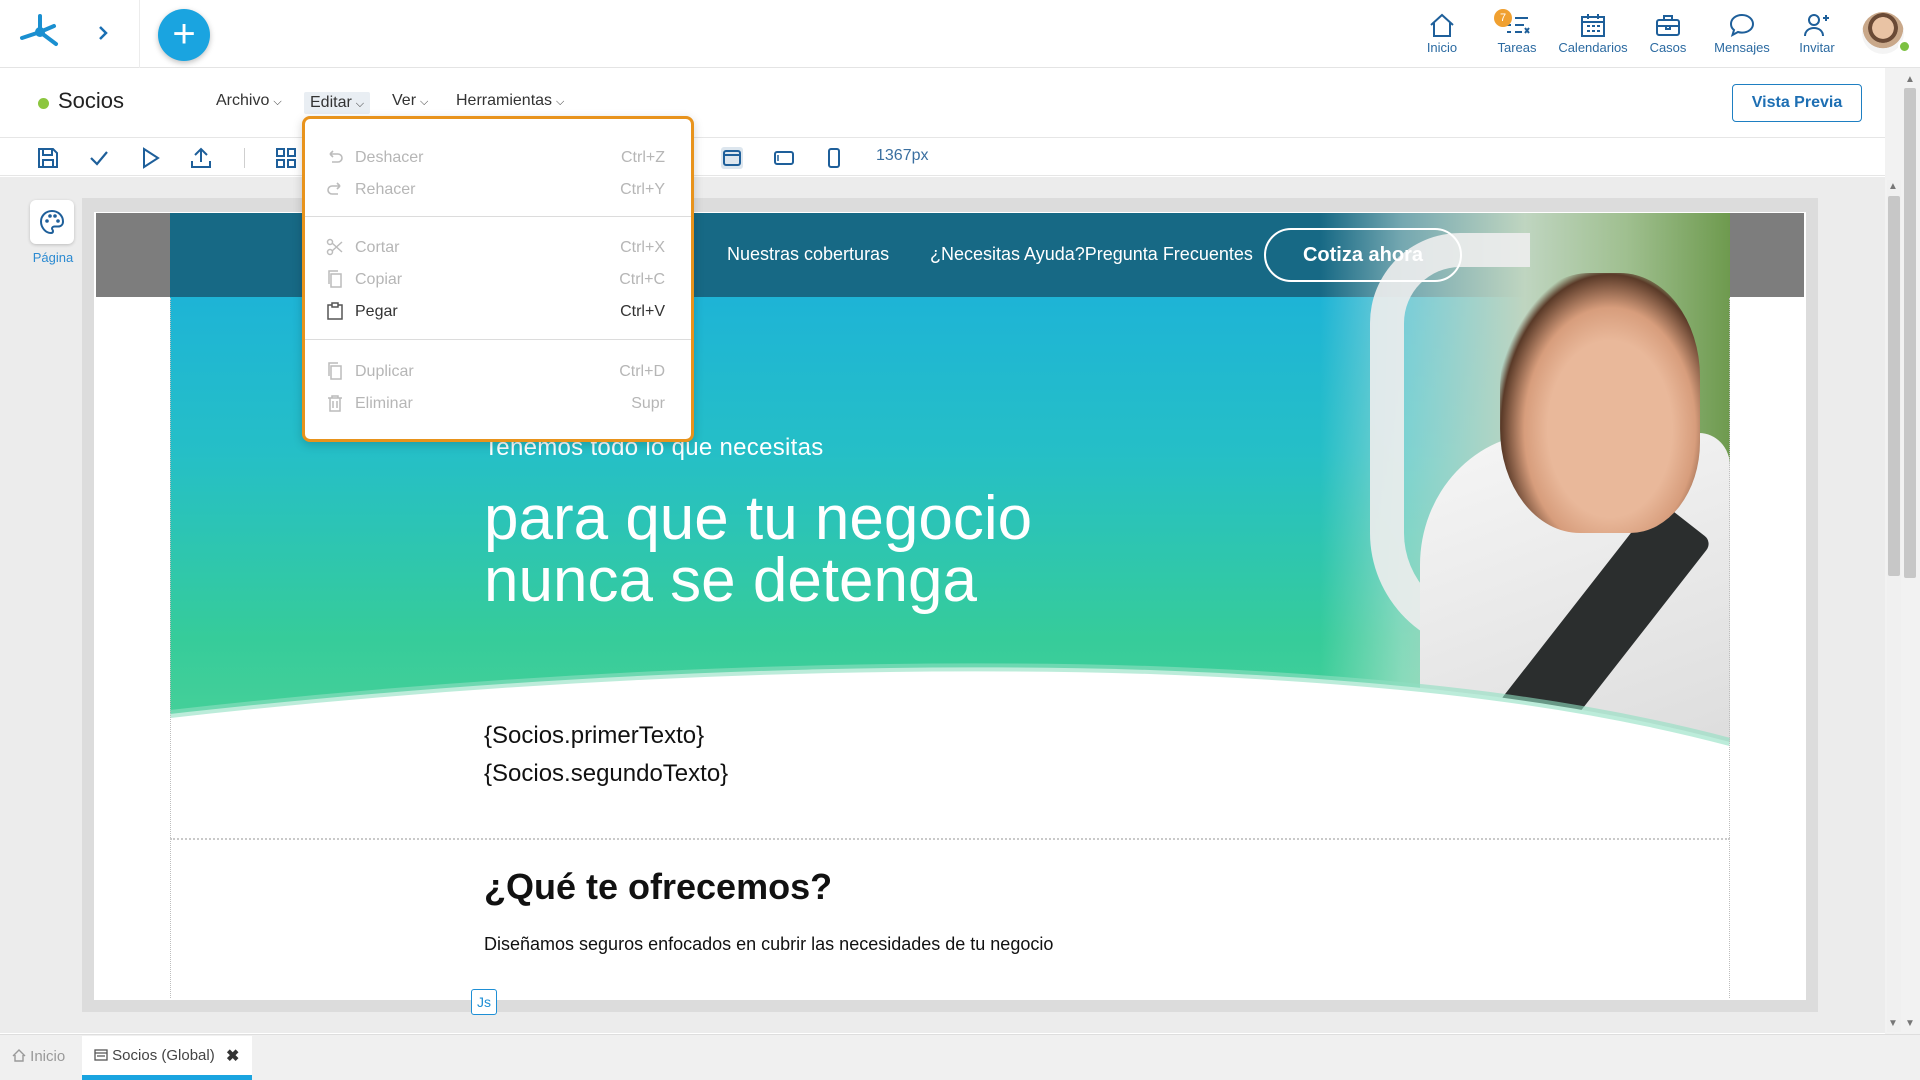 The image size is (1920, 1080). Describe the element at coordinates (384, 403) in the screenshot. I see `menu-item-label: Eliminar` at that location.